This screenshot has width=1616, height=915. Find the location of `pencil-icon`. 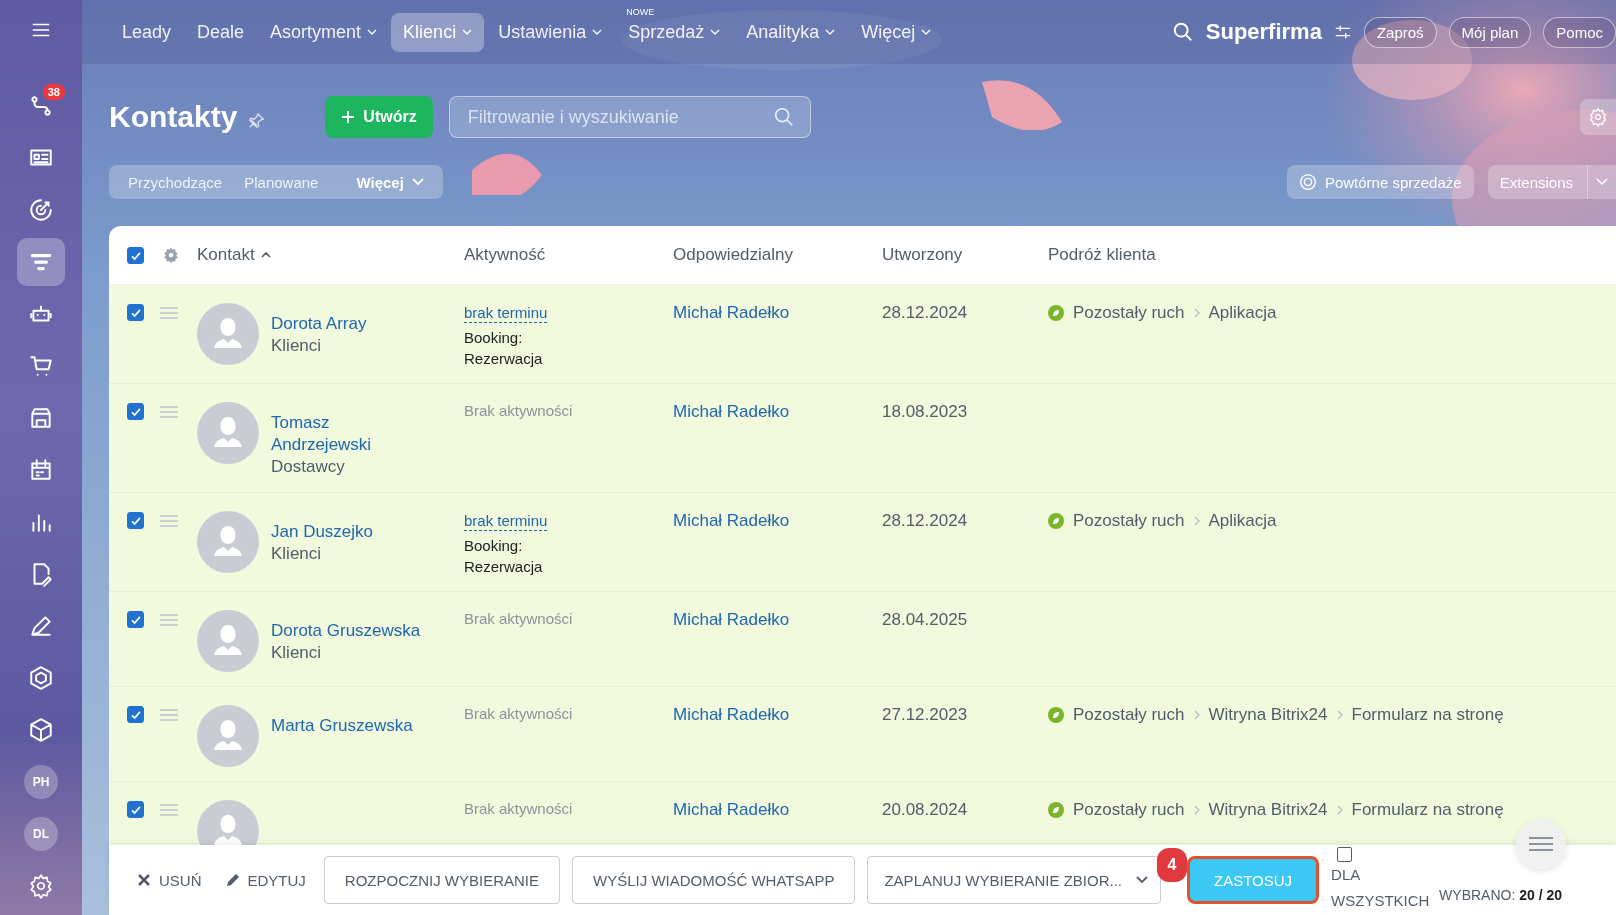

pencil-icon is located at coordinates (232, 880).